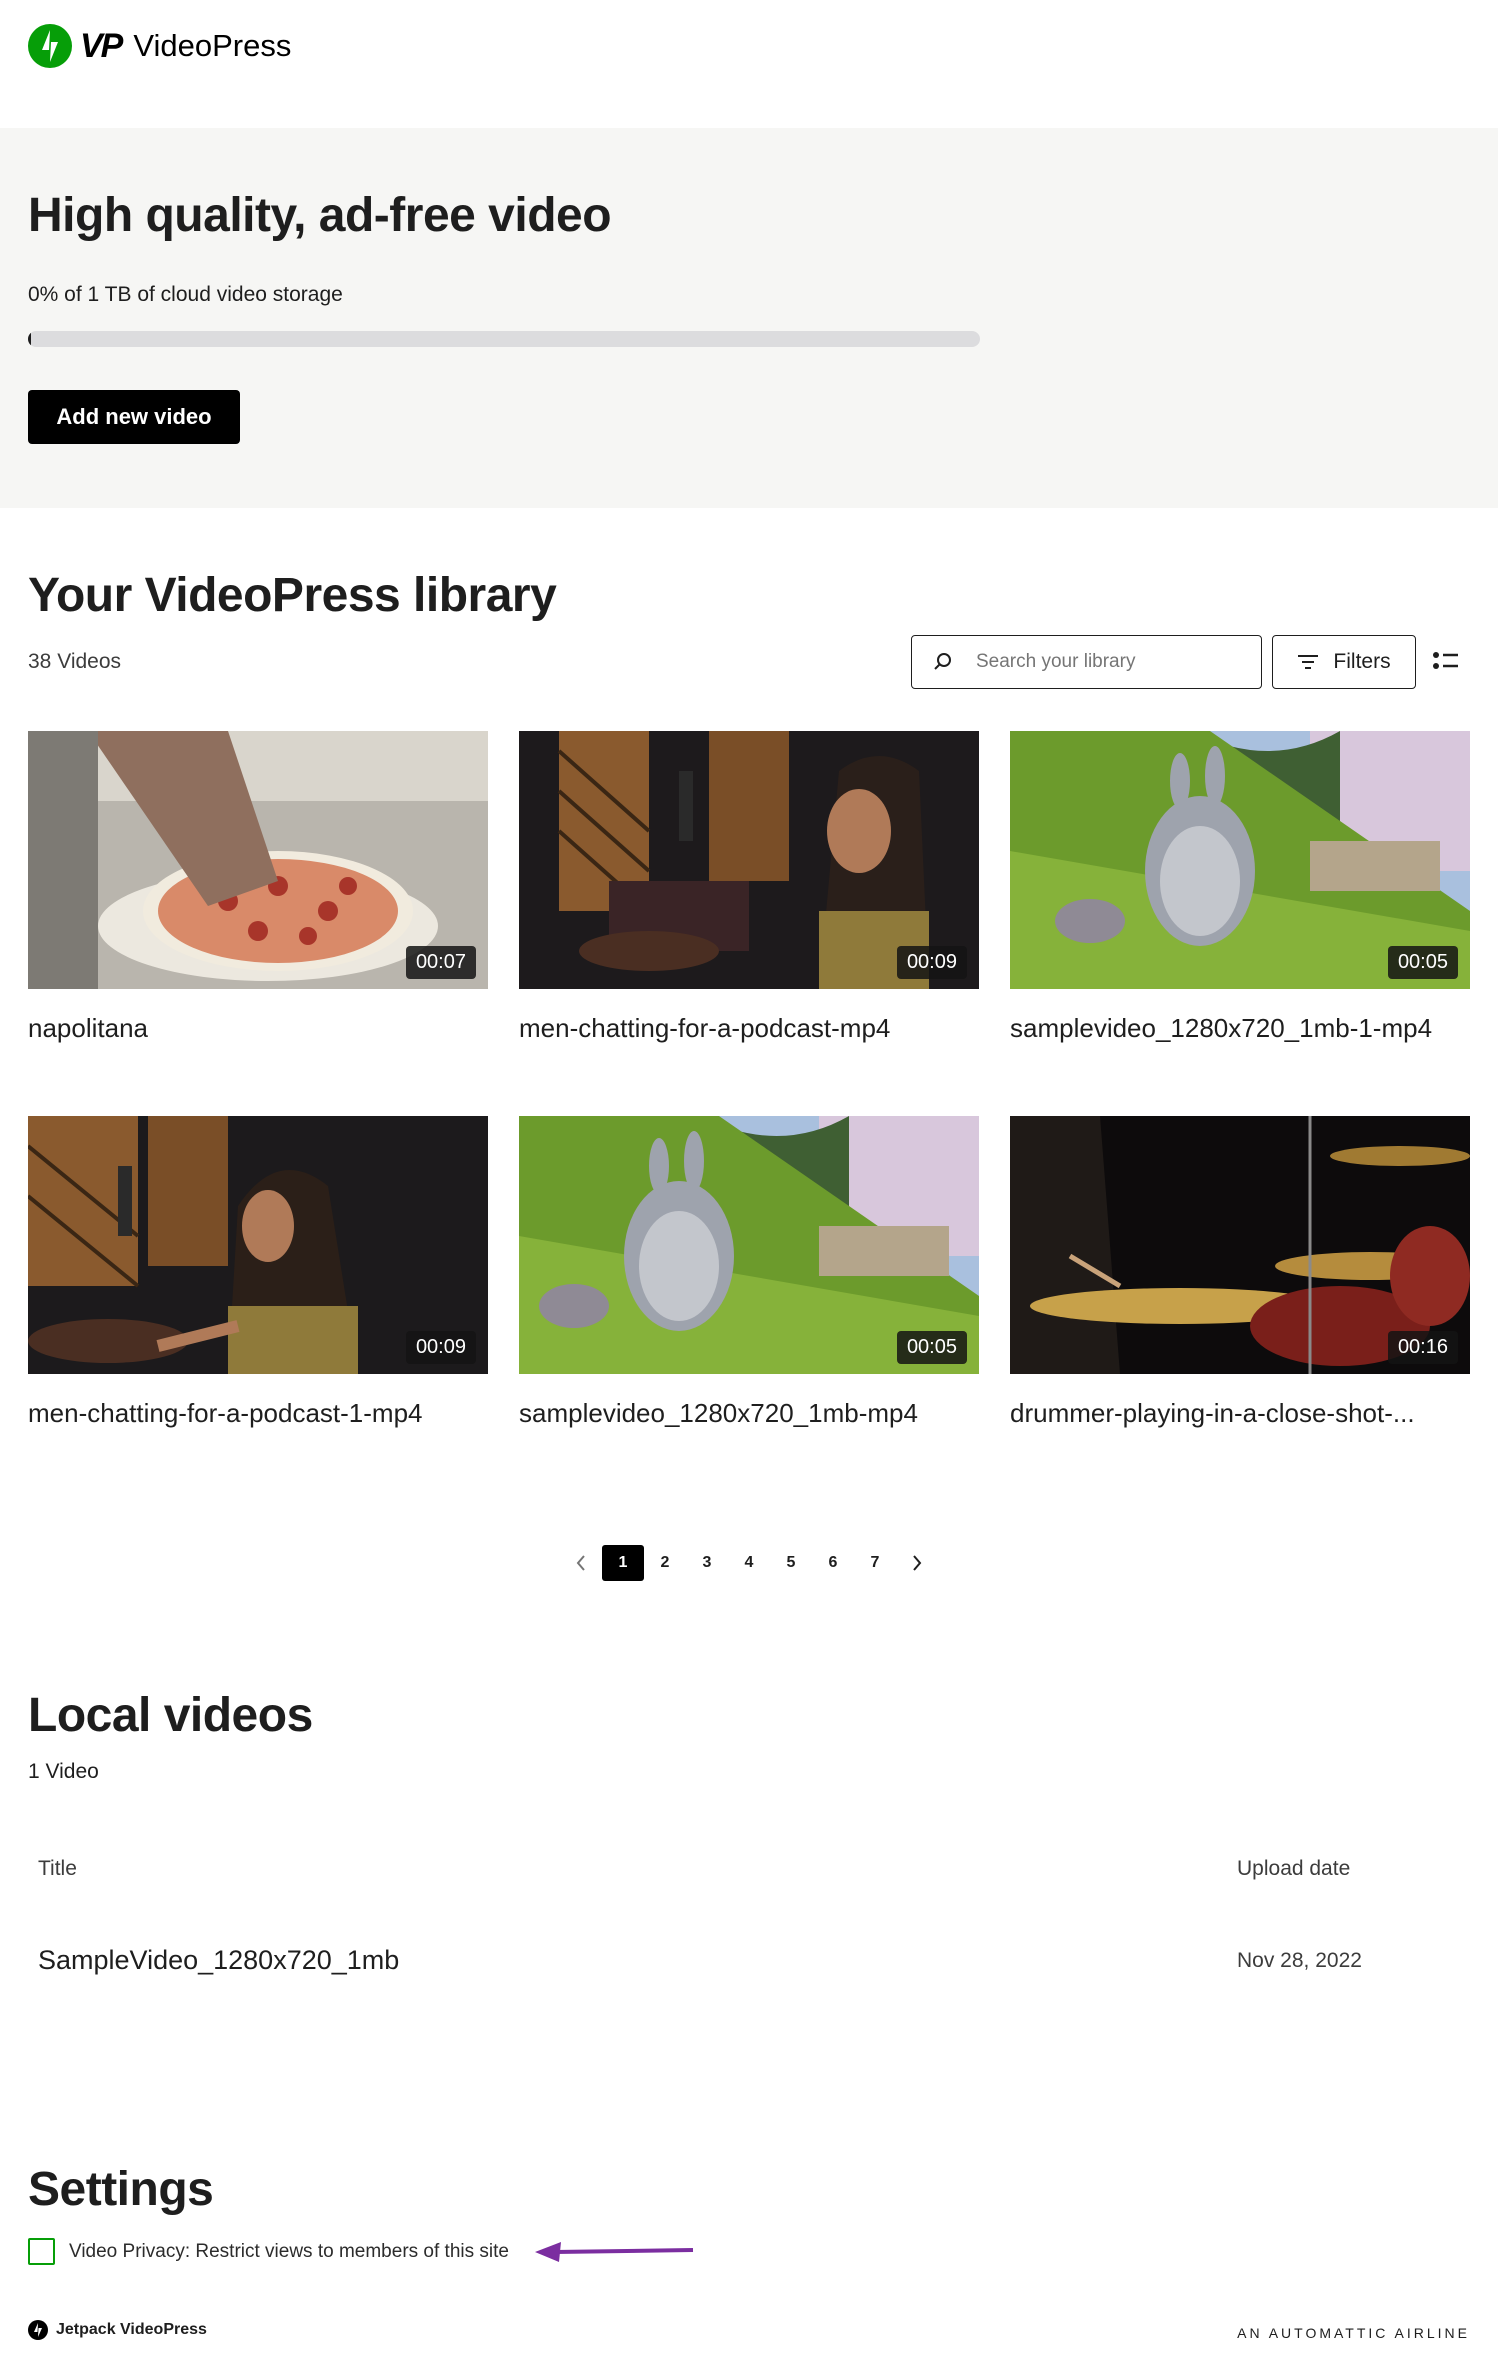 This screenshot has width=1498, height=2368. What do you see at coordinates (1240, 1245) in the screenshot?
I see `video-thumbnail: 00:16` at bounding box center [1240, 1245].